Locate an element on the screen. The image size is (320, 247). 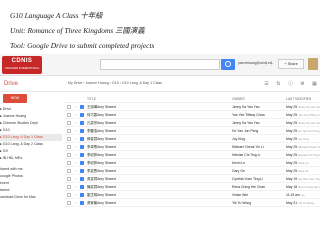
new-button: NEW is located at coordinates (15, 98).